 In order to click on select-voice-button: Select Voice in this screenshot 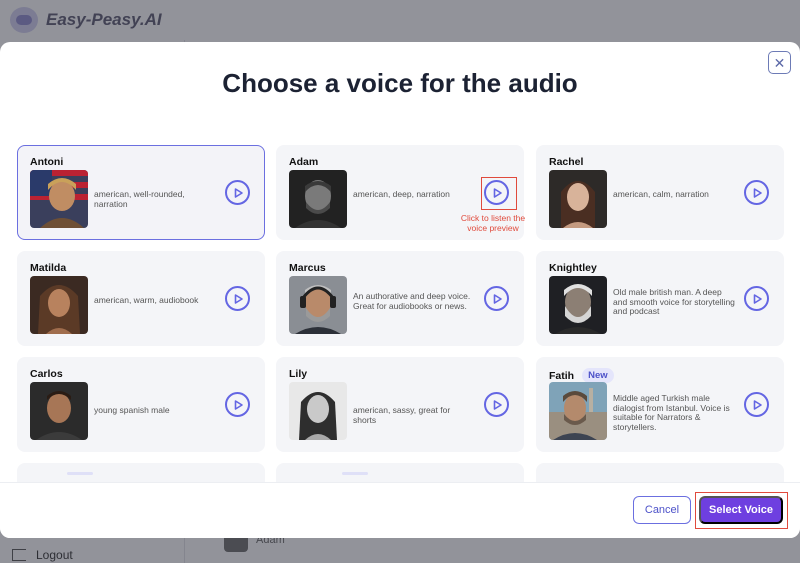, I will do `click(741, 510)`.